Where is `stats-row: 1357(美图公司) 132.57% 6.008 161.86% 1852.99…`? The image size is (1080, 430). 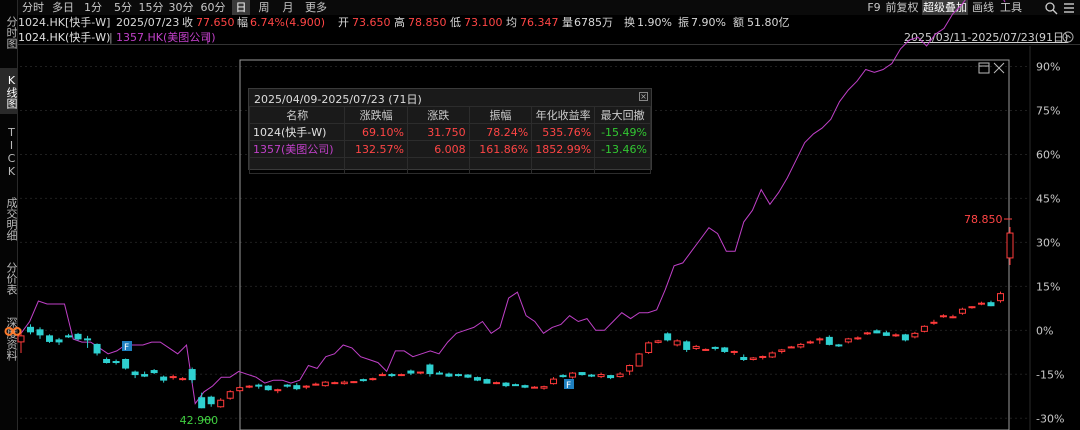
stats-row: 1357(美图公司) 132.57% 6.008 161.86% 1852.99… is located at coordinates (449, 149).